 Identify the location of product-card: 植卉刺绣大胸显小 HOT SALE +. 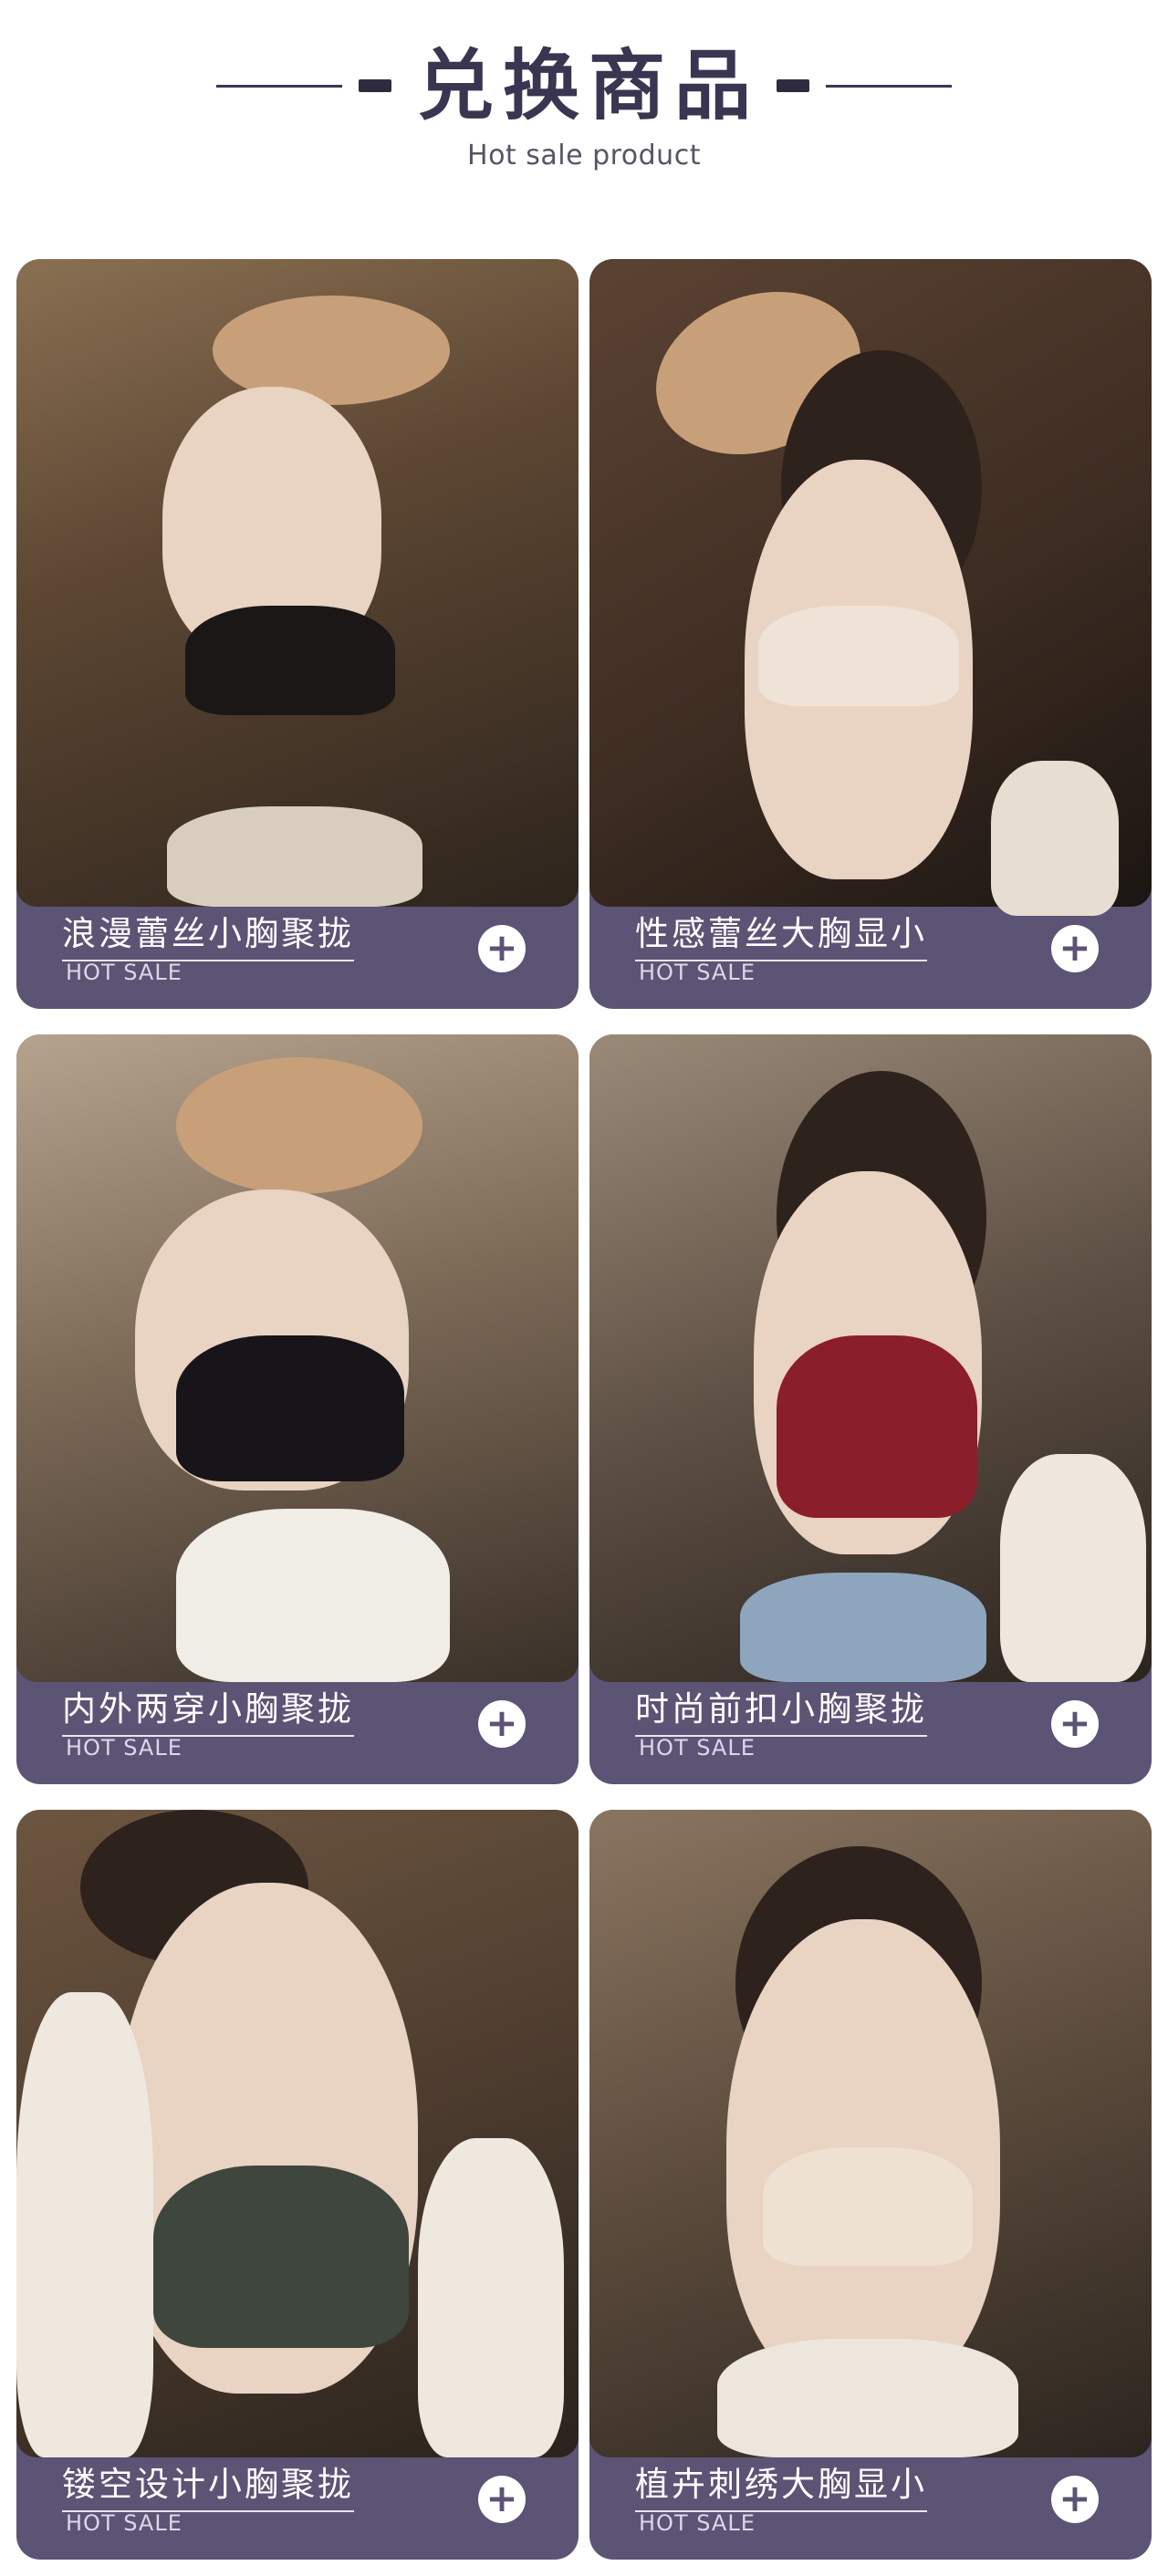
(870, 2185).